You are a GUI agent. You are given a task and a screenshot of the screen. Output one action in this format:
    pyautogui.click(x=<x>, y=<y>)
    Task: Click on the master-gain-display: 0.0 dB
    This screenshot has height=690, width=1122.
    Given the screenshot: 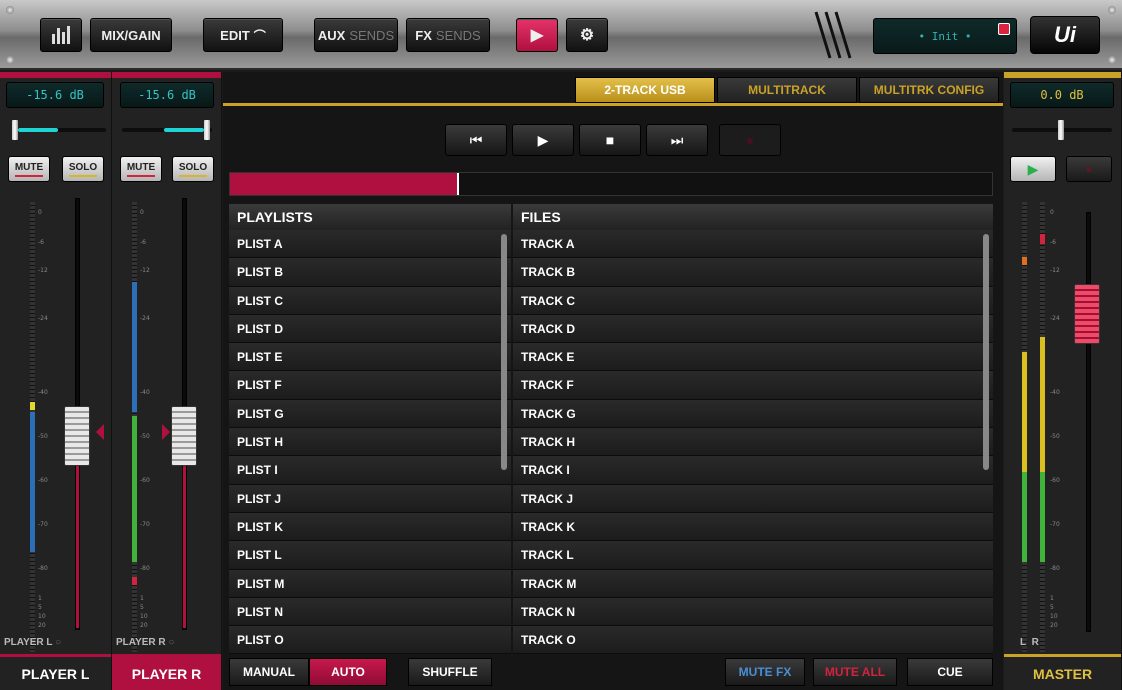 What is the action you would take?
    pyautogui.click(x=1062, y=95)
    